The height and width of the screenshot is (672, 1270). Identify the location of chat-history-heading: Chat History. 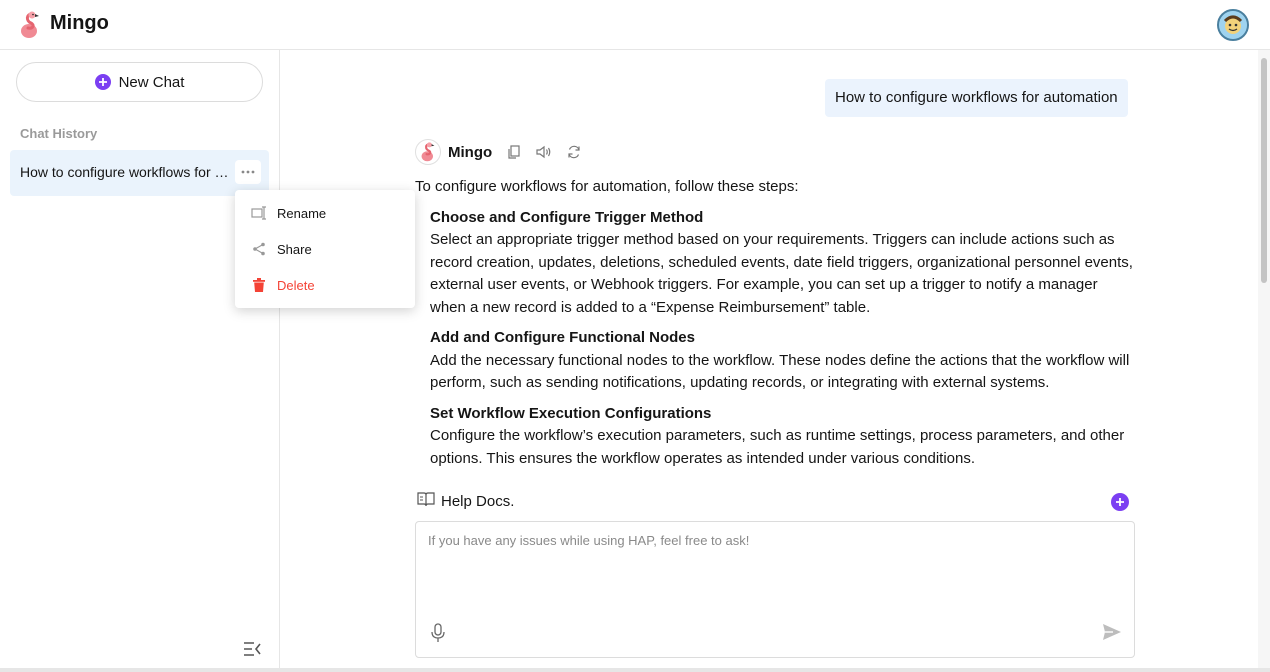
(59, 133).